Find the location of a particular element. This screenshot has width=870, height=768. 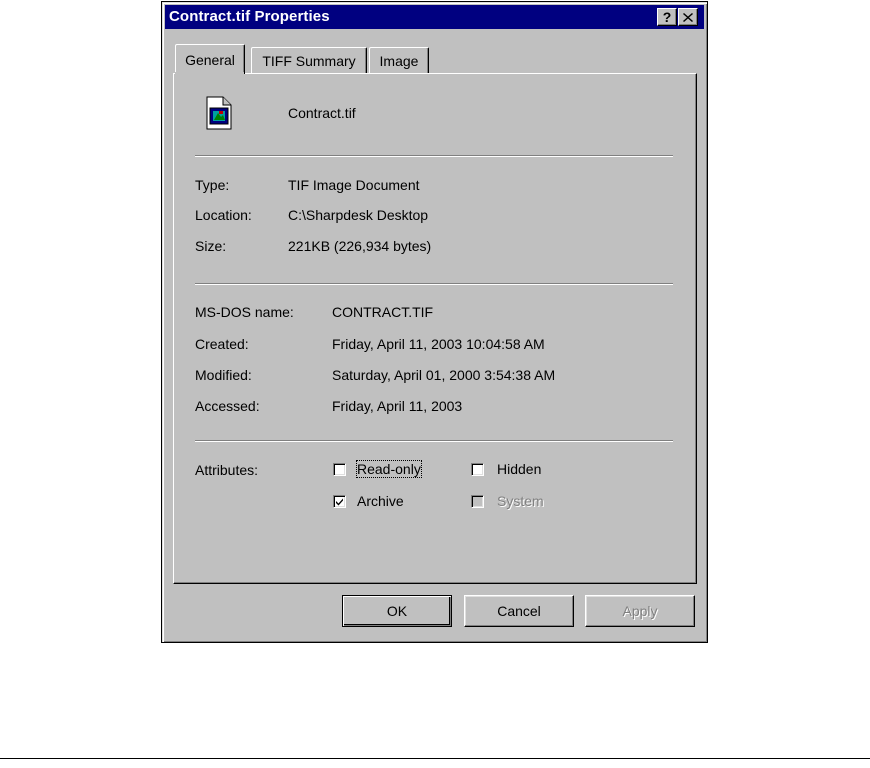

accessed-label: Accessed: is located at coordinates (227, 406).